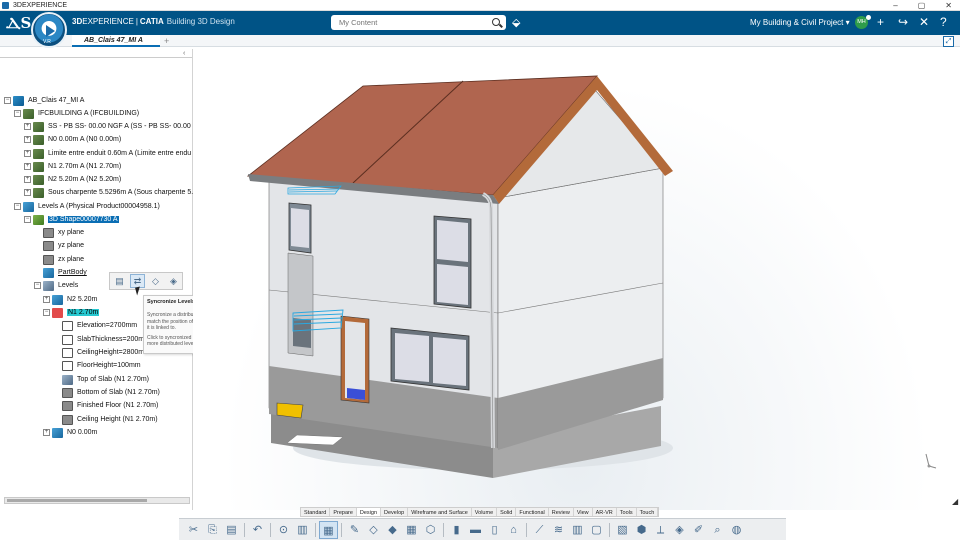 The width and height of the screenshot is (960, 540). I want to click on tab-document: AB_Clais 47_MI A, so click(116, 41).